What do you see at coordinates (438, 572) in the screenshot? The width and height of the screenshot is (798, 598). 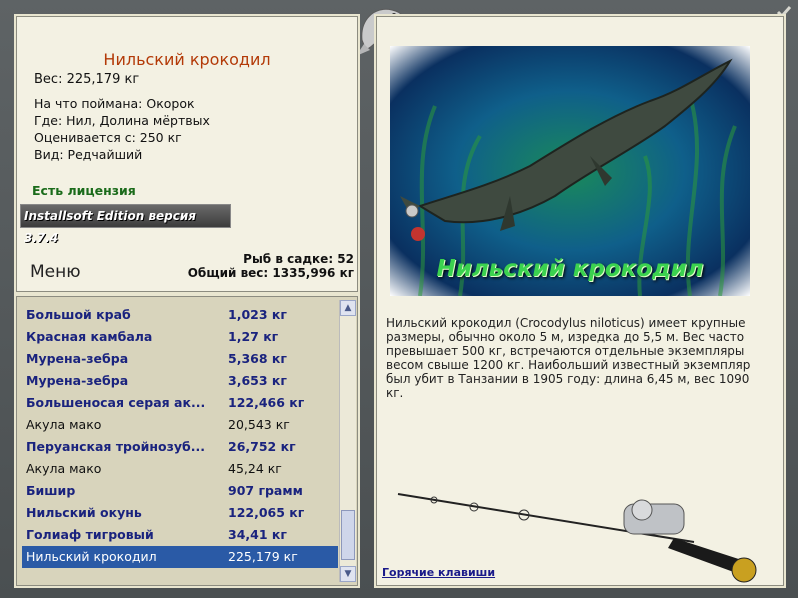 I see `hotkeys-link: Горячие клавиши` at bounding box center [438, 572].